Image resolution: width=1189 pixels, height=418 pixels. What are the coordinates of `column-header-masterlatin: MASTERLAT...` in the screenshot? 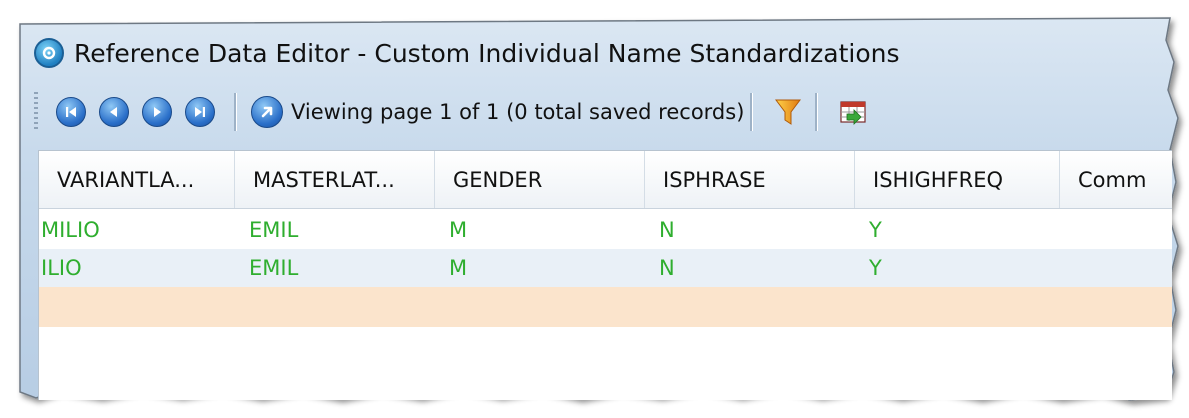 It's located at (335, 179).